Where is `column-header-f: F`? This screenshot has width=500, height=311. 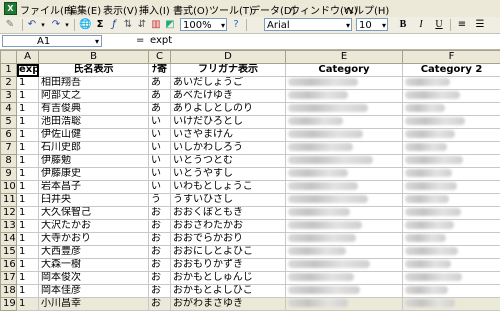 column-header-f: F is located at coordinates (451, 57).